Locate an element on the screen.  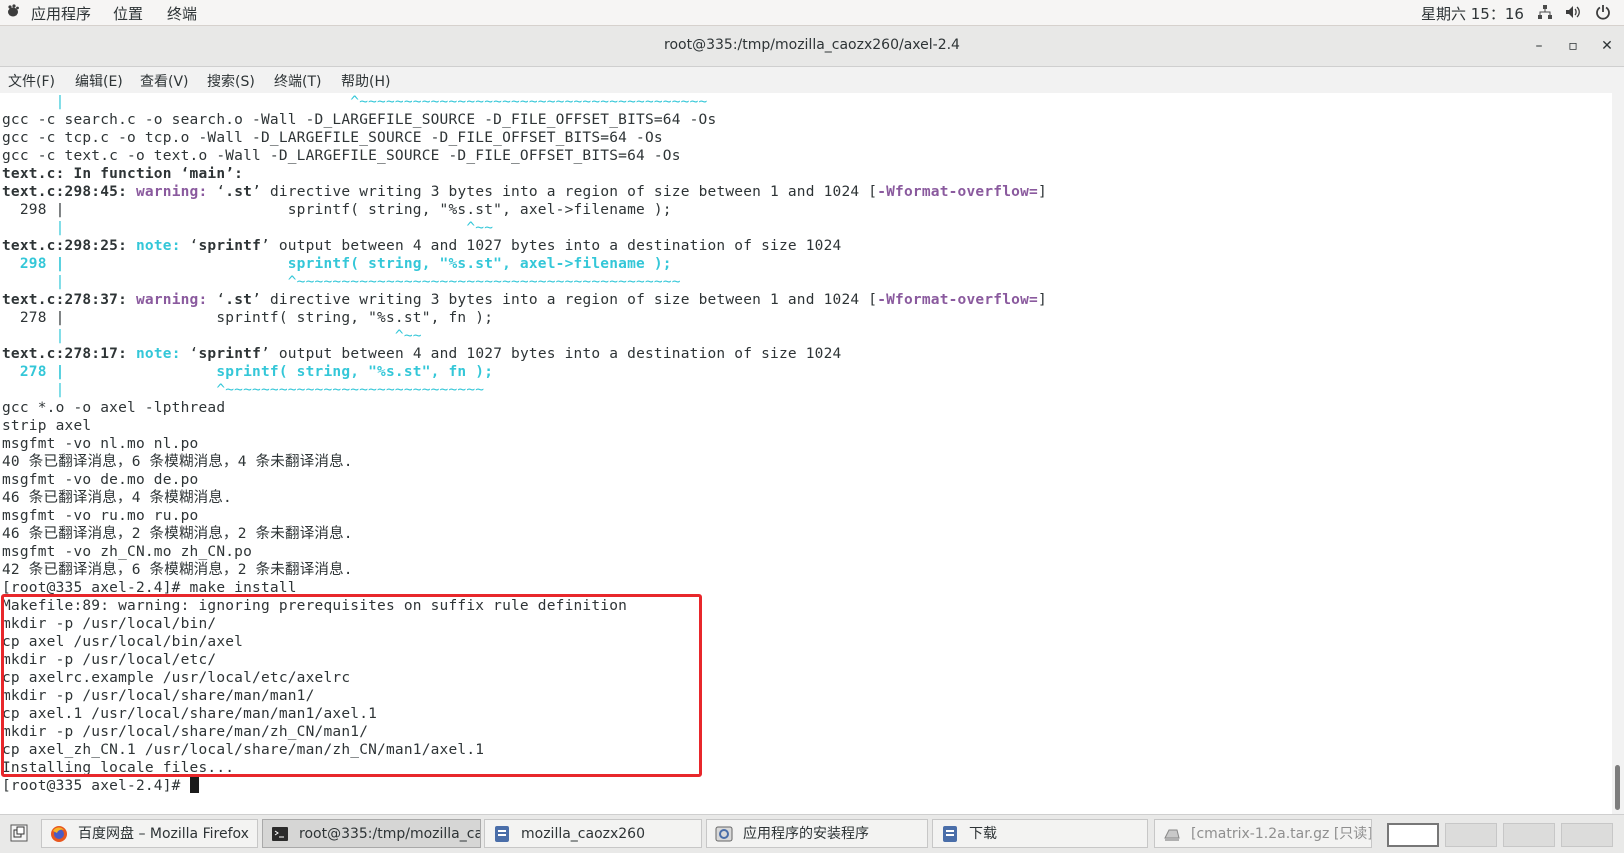
power-icon is located at coordinates (1603, 12).